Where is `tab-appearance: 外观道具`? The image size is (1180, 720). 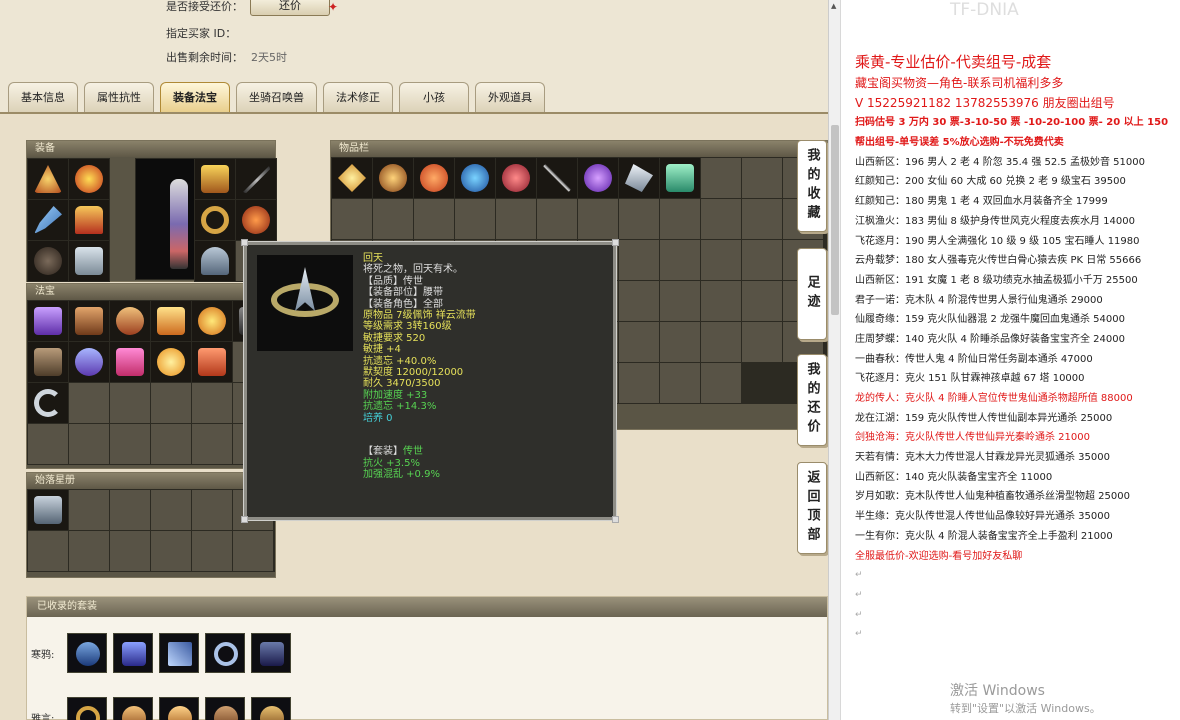 tab-appearance: 外观道具 is located at coordinates (510, 97).